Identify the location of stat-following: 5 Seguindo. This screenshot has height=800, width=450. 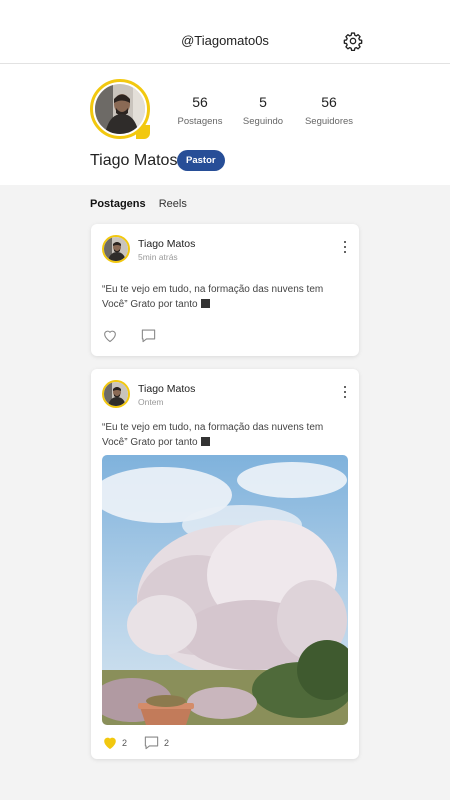
(263, 110).